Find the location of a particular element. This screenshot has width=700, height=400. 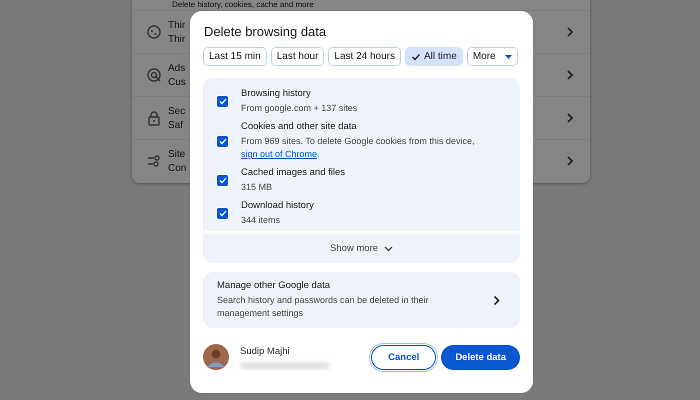

account-name: Sudip Majhi is located at coordinates (265, 351).